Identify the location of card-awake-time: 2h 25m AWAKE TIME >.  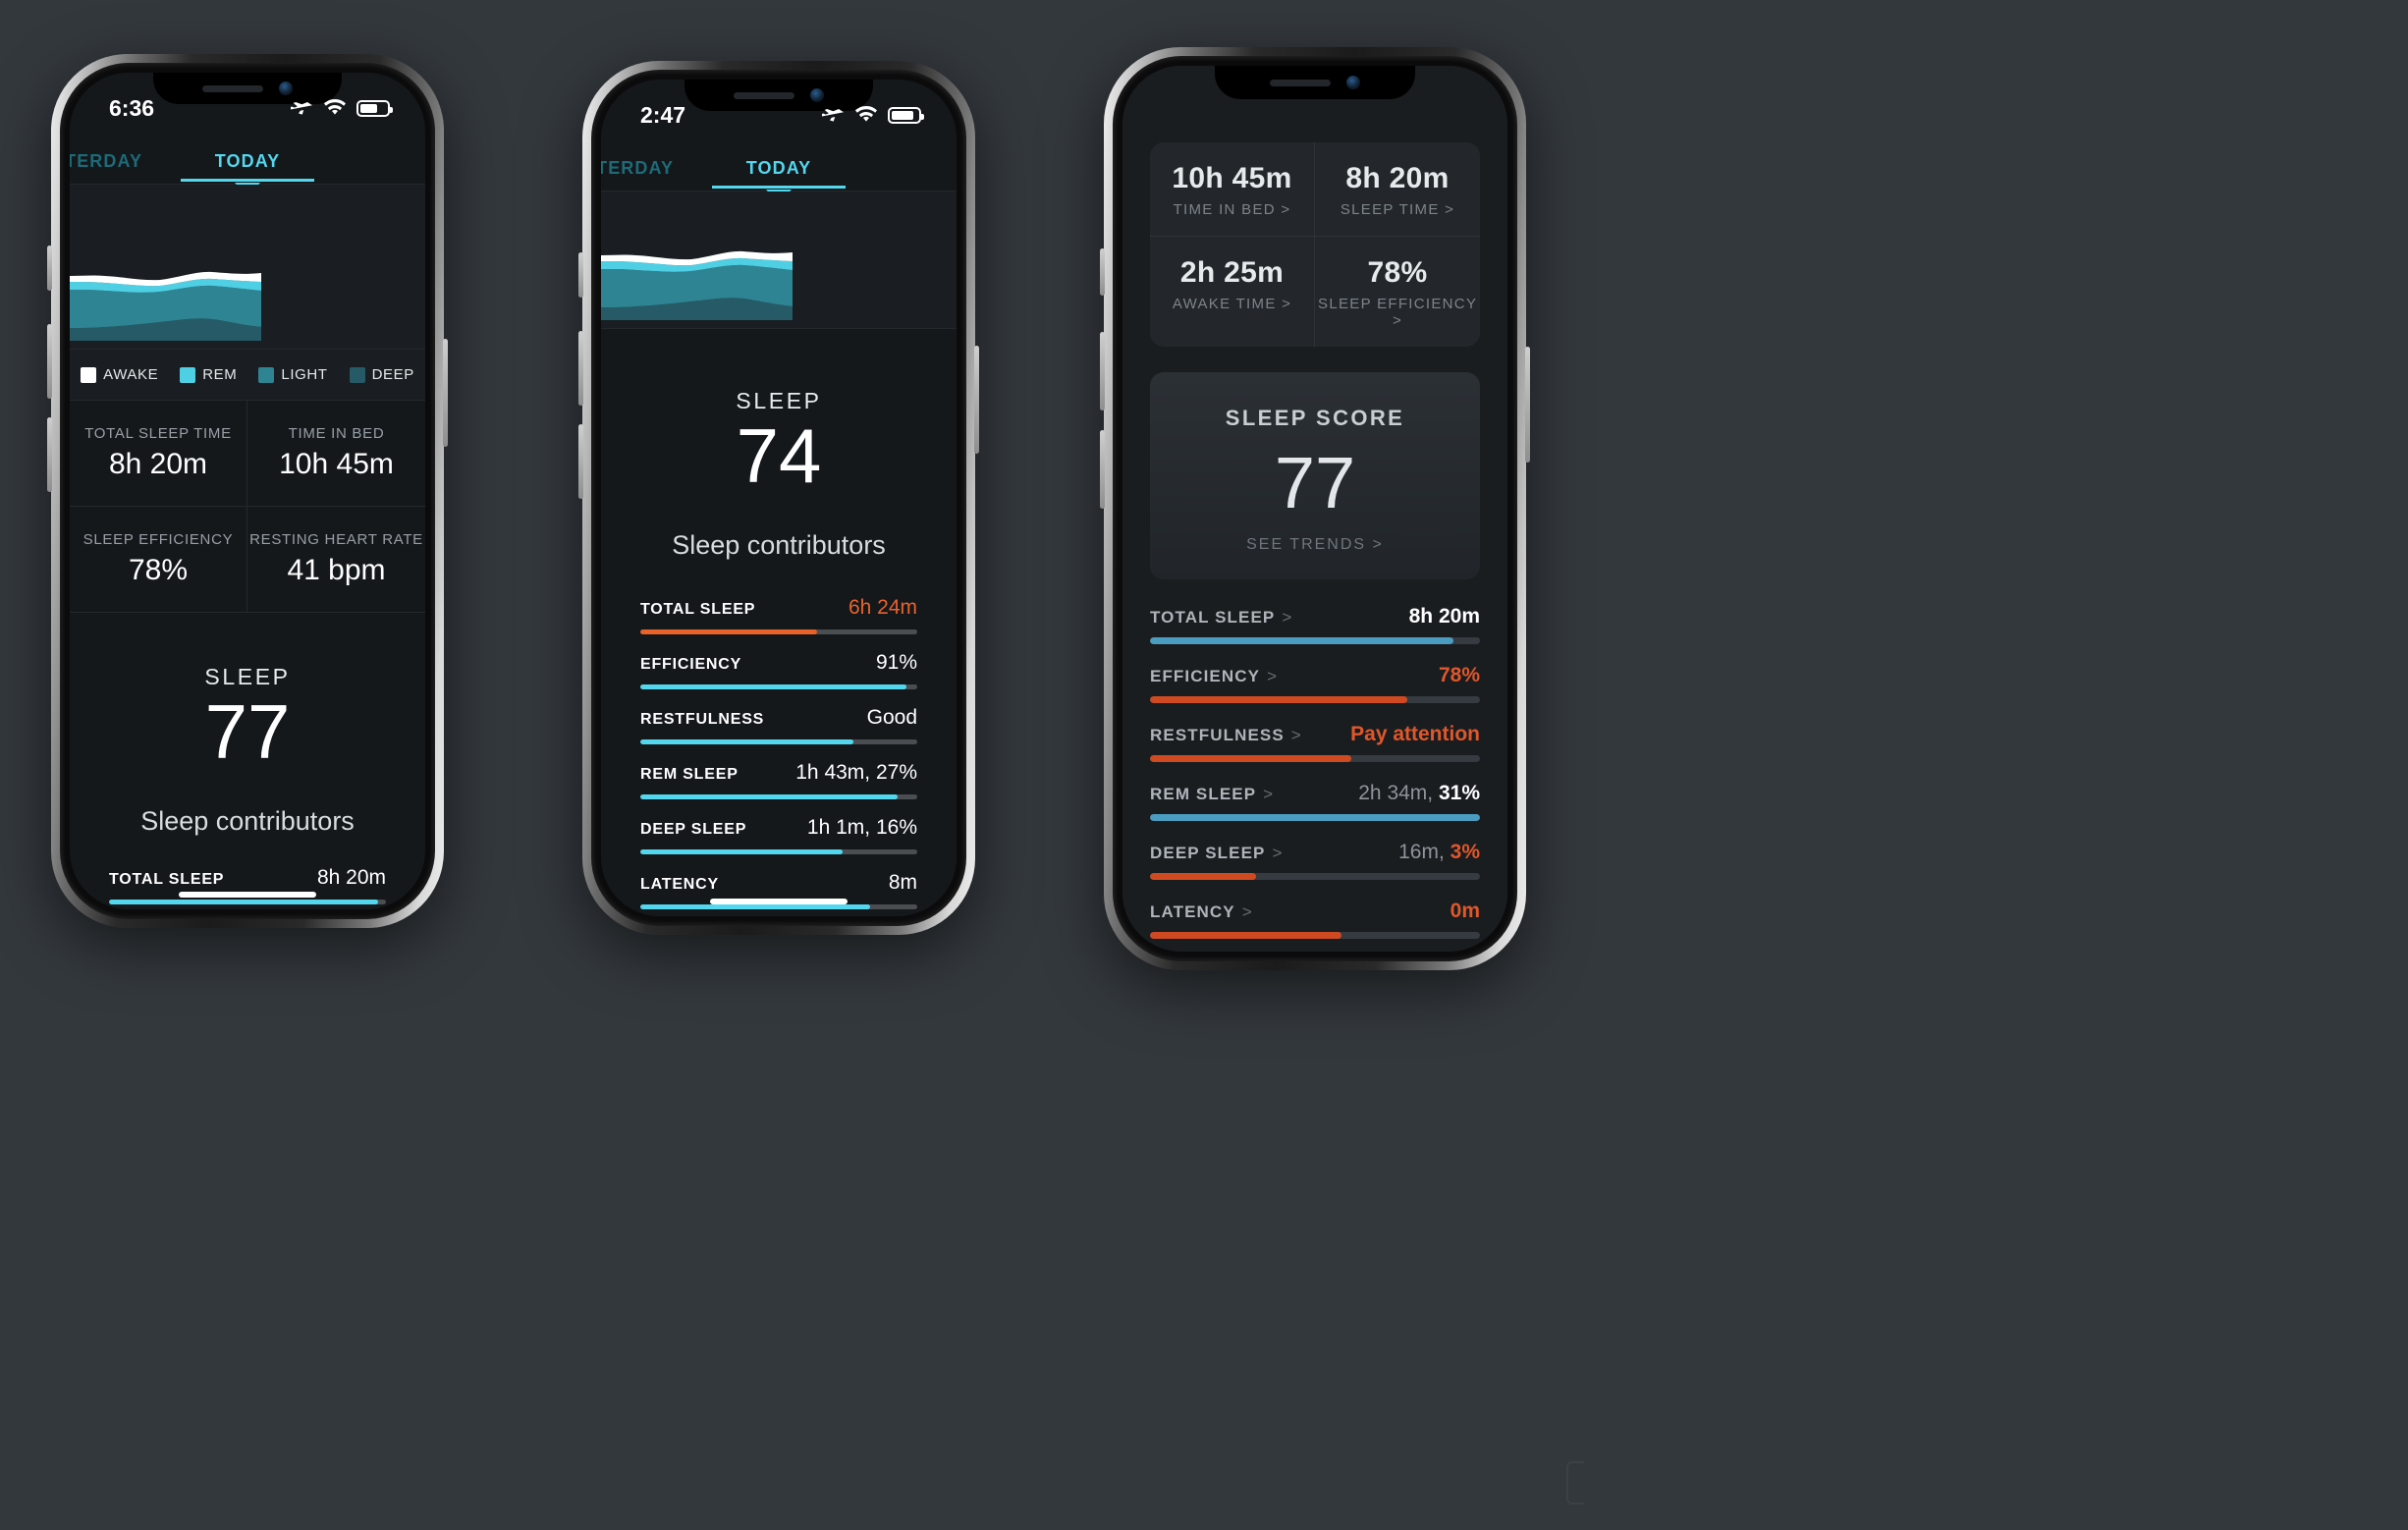
(1232, 292).